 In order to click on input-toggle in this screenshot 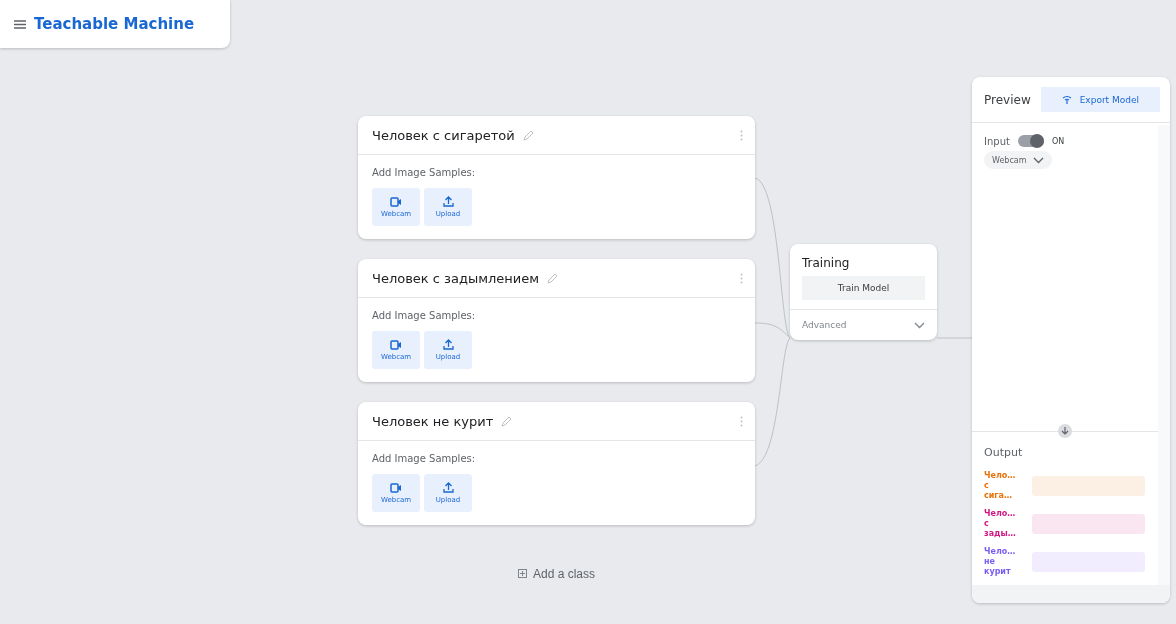, I will do `click(1030, 141)`.